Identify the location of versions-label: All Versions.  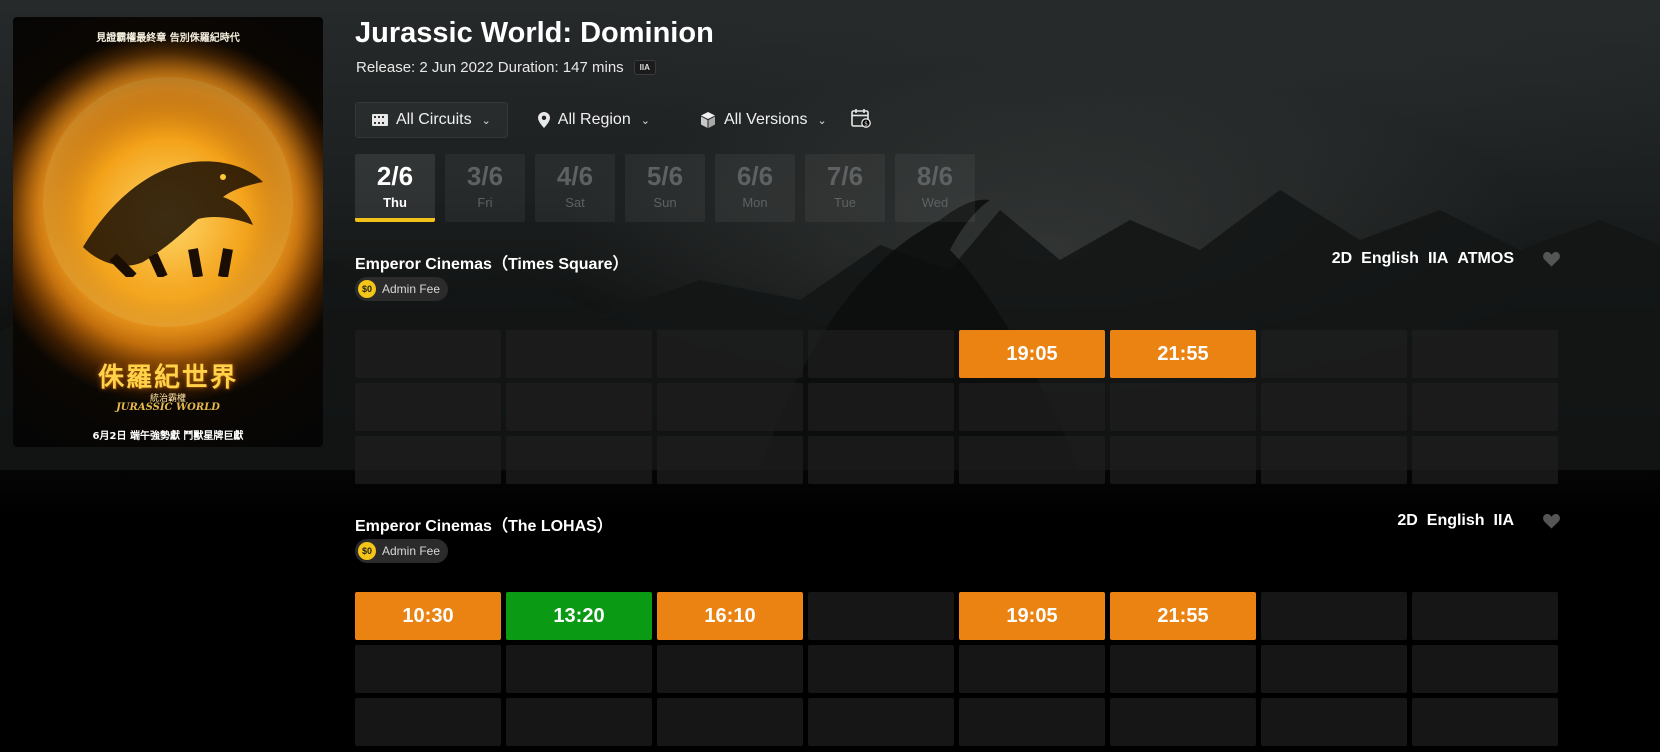
(765, 119).